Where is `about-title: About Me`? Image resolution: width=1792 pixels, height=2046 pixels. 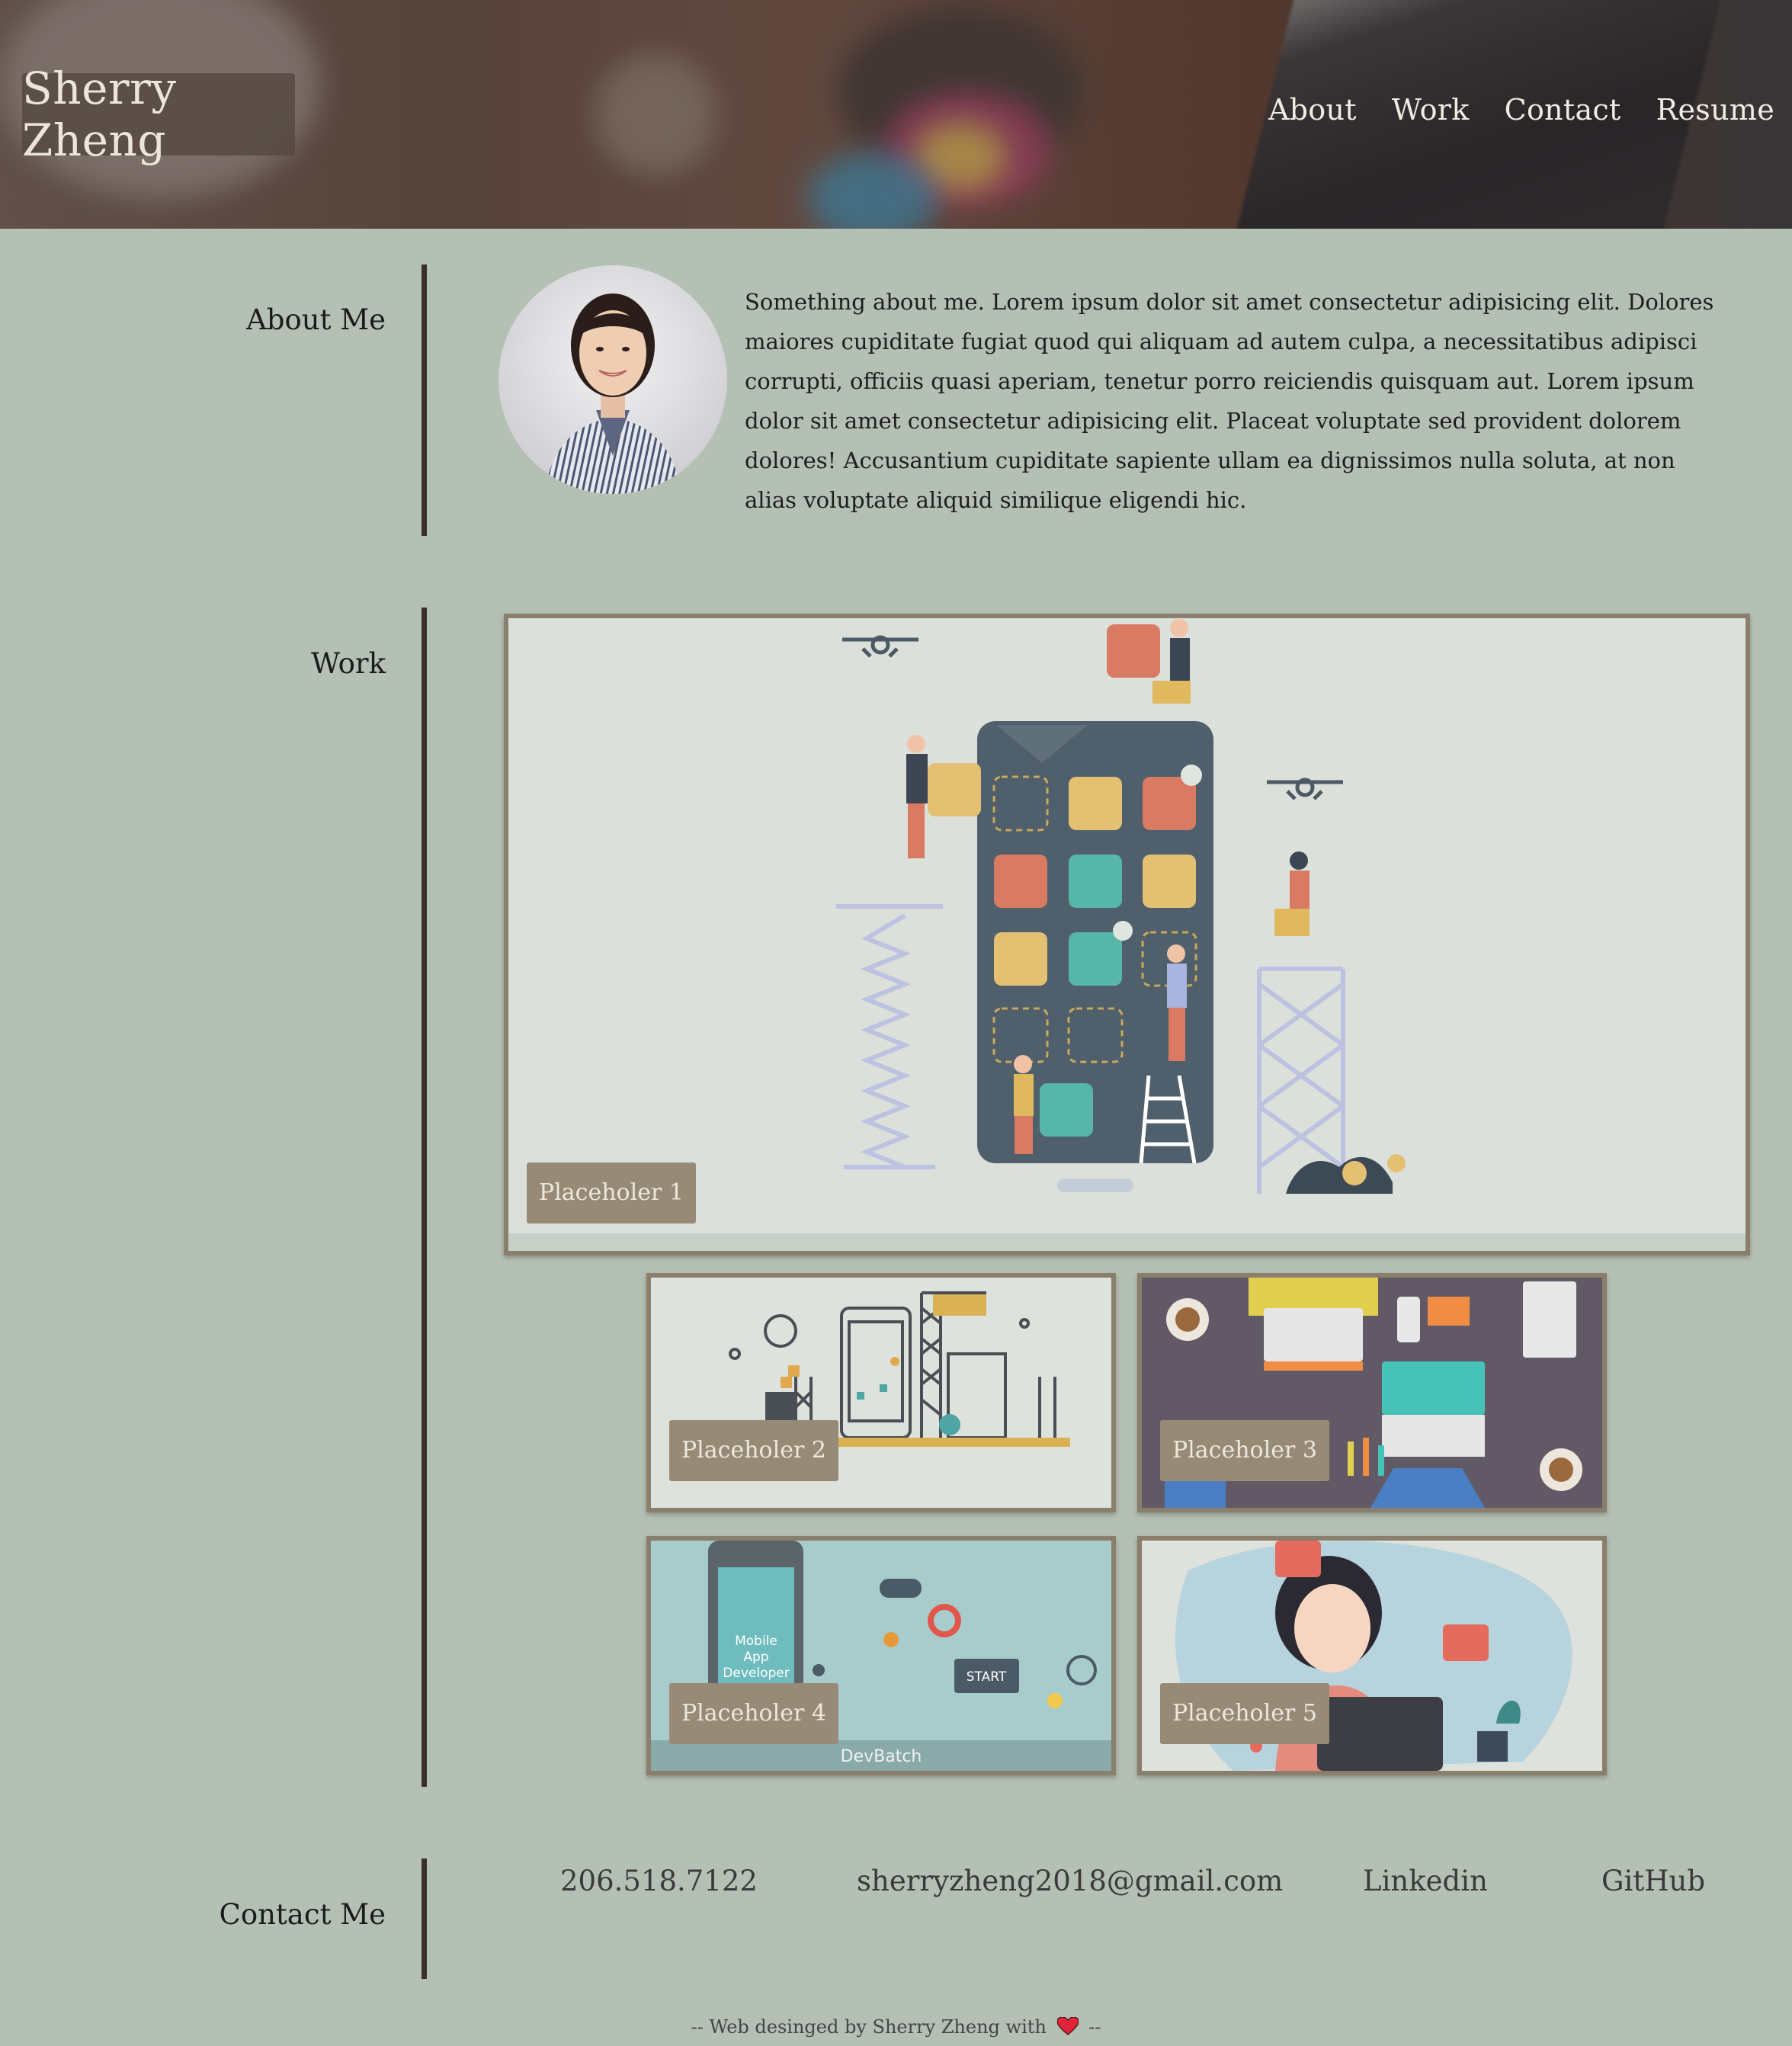 about-title: About Me is located at coordinates (316, 319).